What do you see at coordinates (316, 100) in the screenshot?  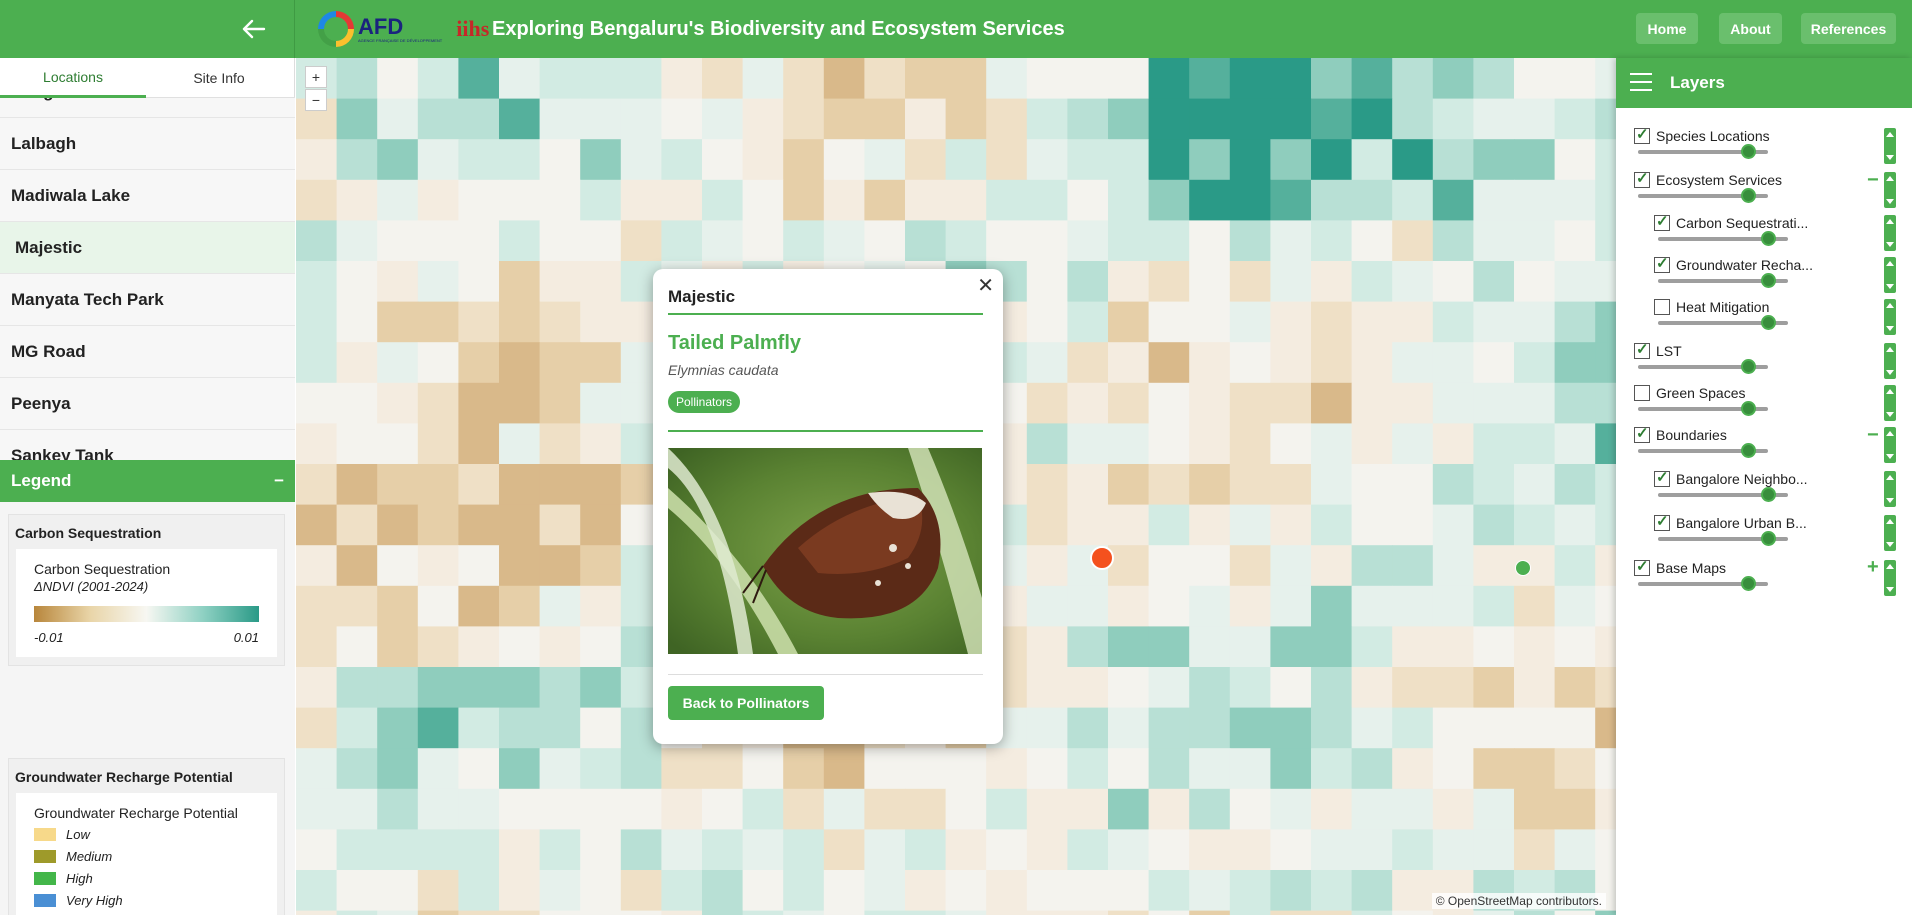 I see `zoom-out-button: −` at bounding box center [316, 100].